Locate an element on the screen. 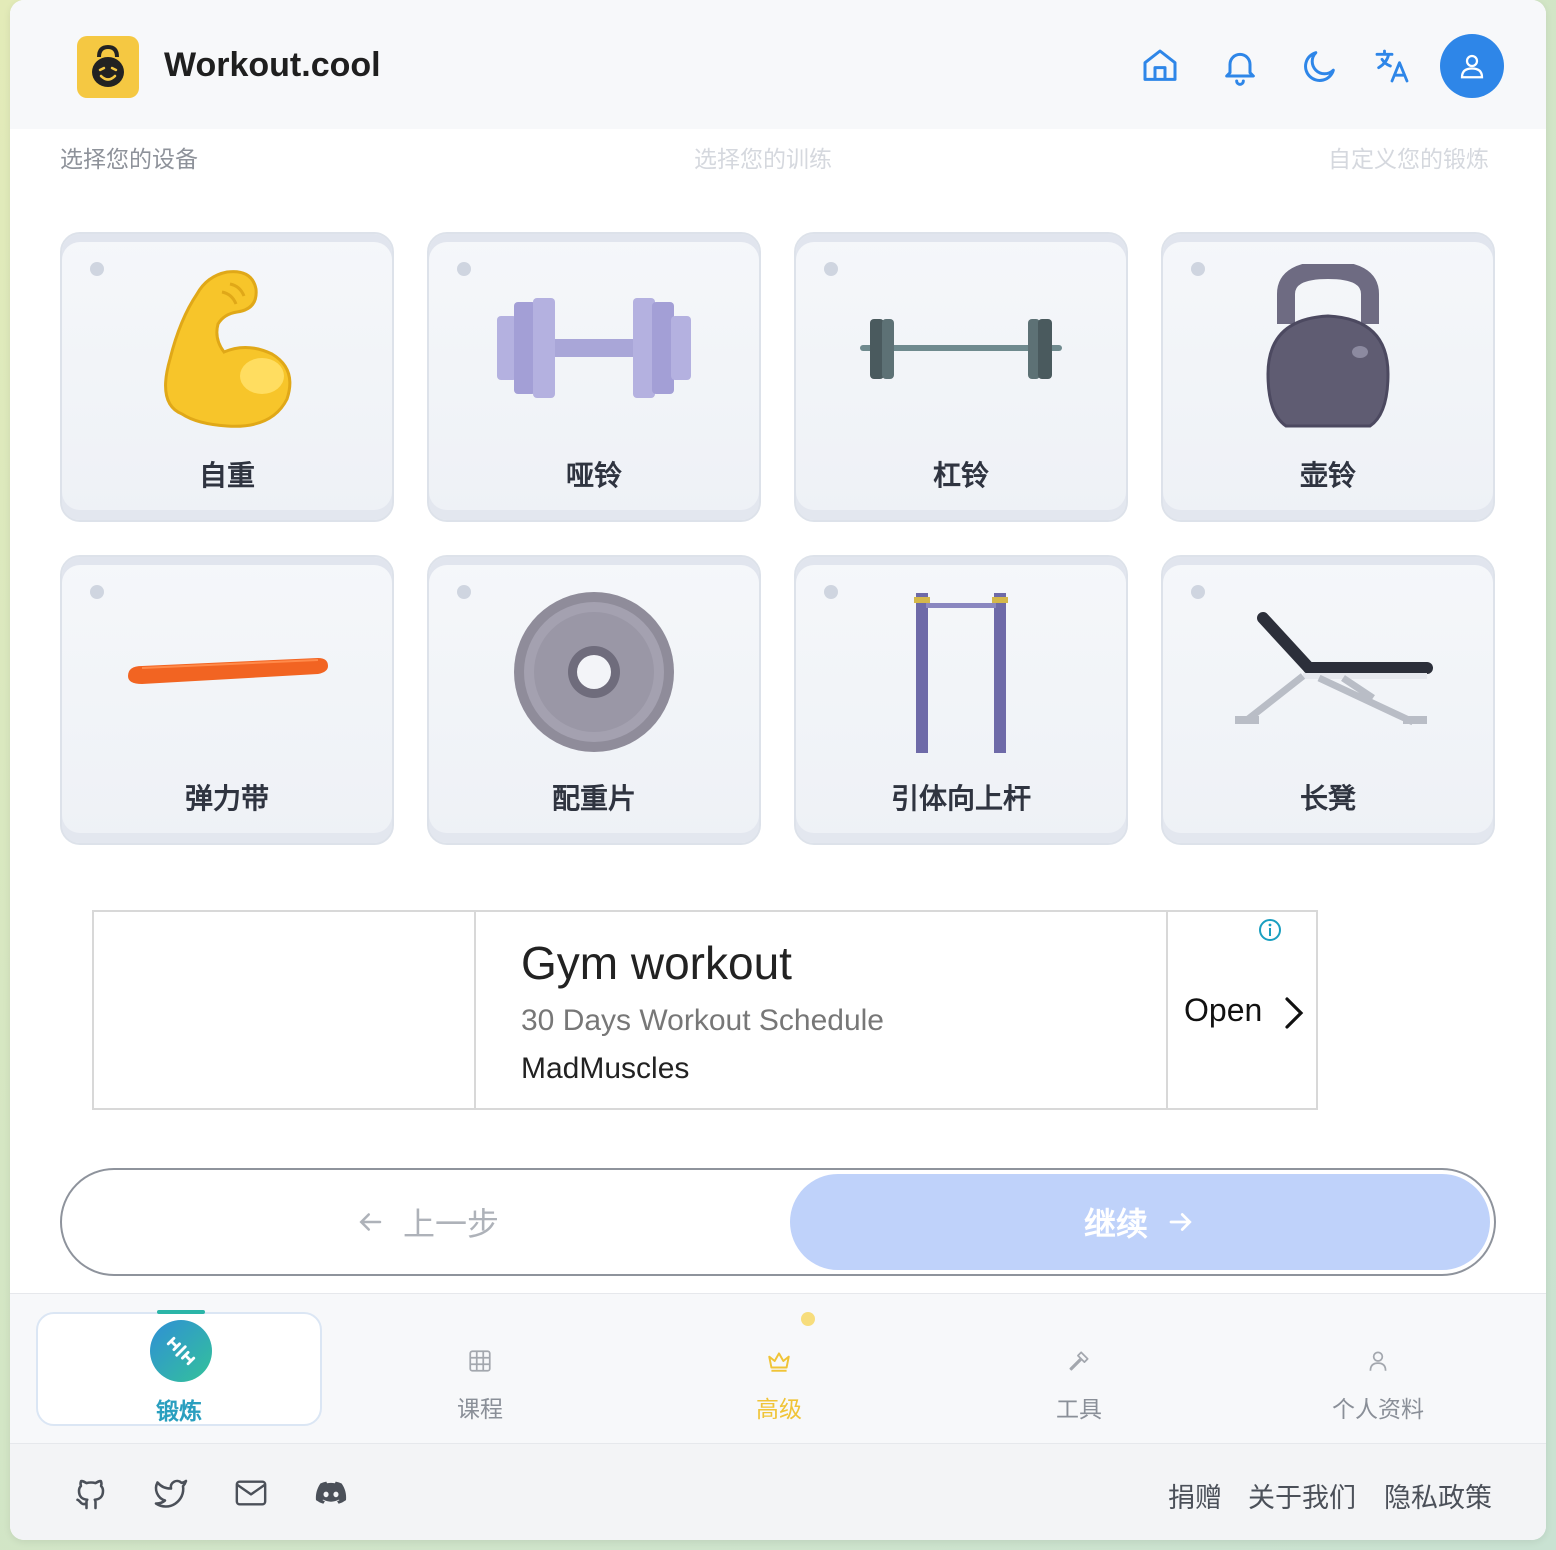  profile-icon is located at coordinates (1378, 1361).